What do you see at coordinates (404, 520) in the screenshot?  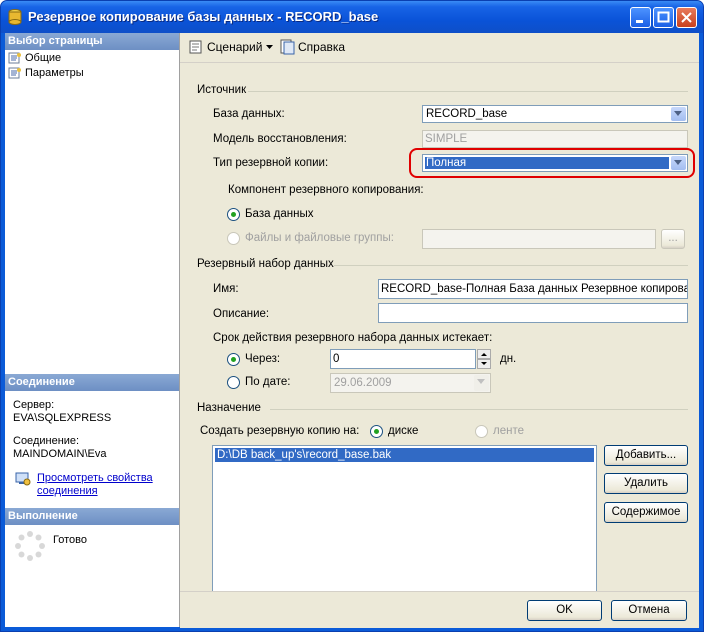 I see `destination-list: D:\DB back_up's\record_base.bak` at bounding box center [404, 520].